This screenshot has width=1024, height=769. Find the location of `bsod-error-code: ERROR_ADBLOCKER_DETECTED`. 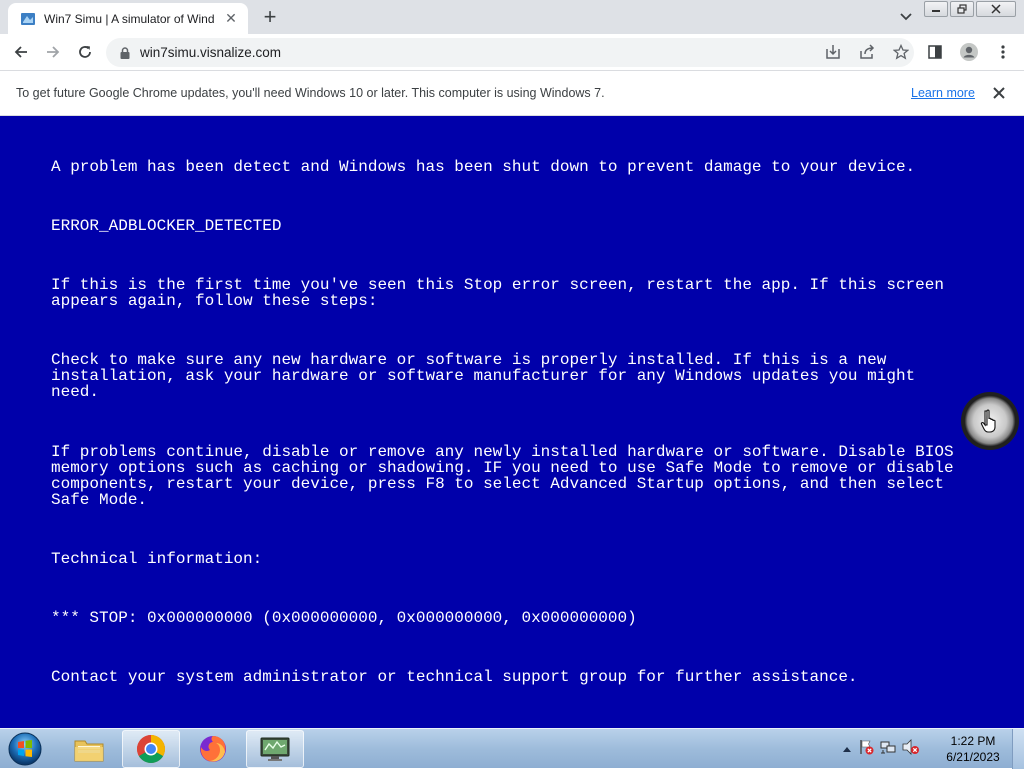

bsod-error-code: ERROR_ADBLOCKER_DETECTED is located at coordinates (166, 226).